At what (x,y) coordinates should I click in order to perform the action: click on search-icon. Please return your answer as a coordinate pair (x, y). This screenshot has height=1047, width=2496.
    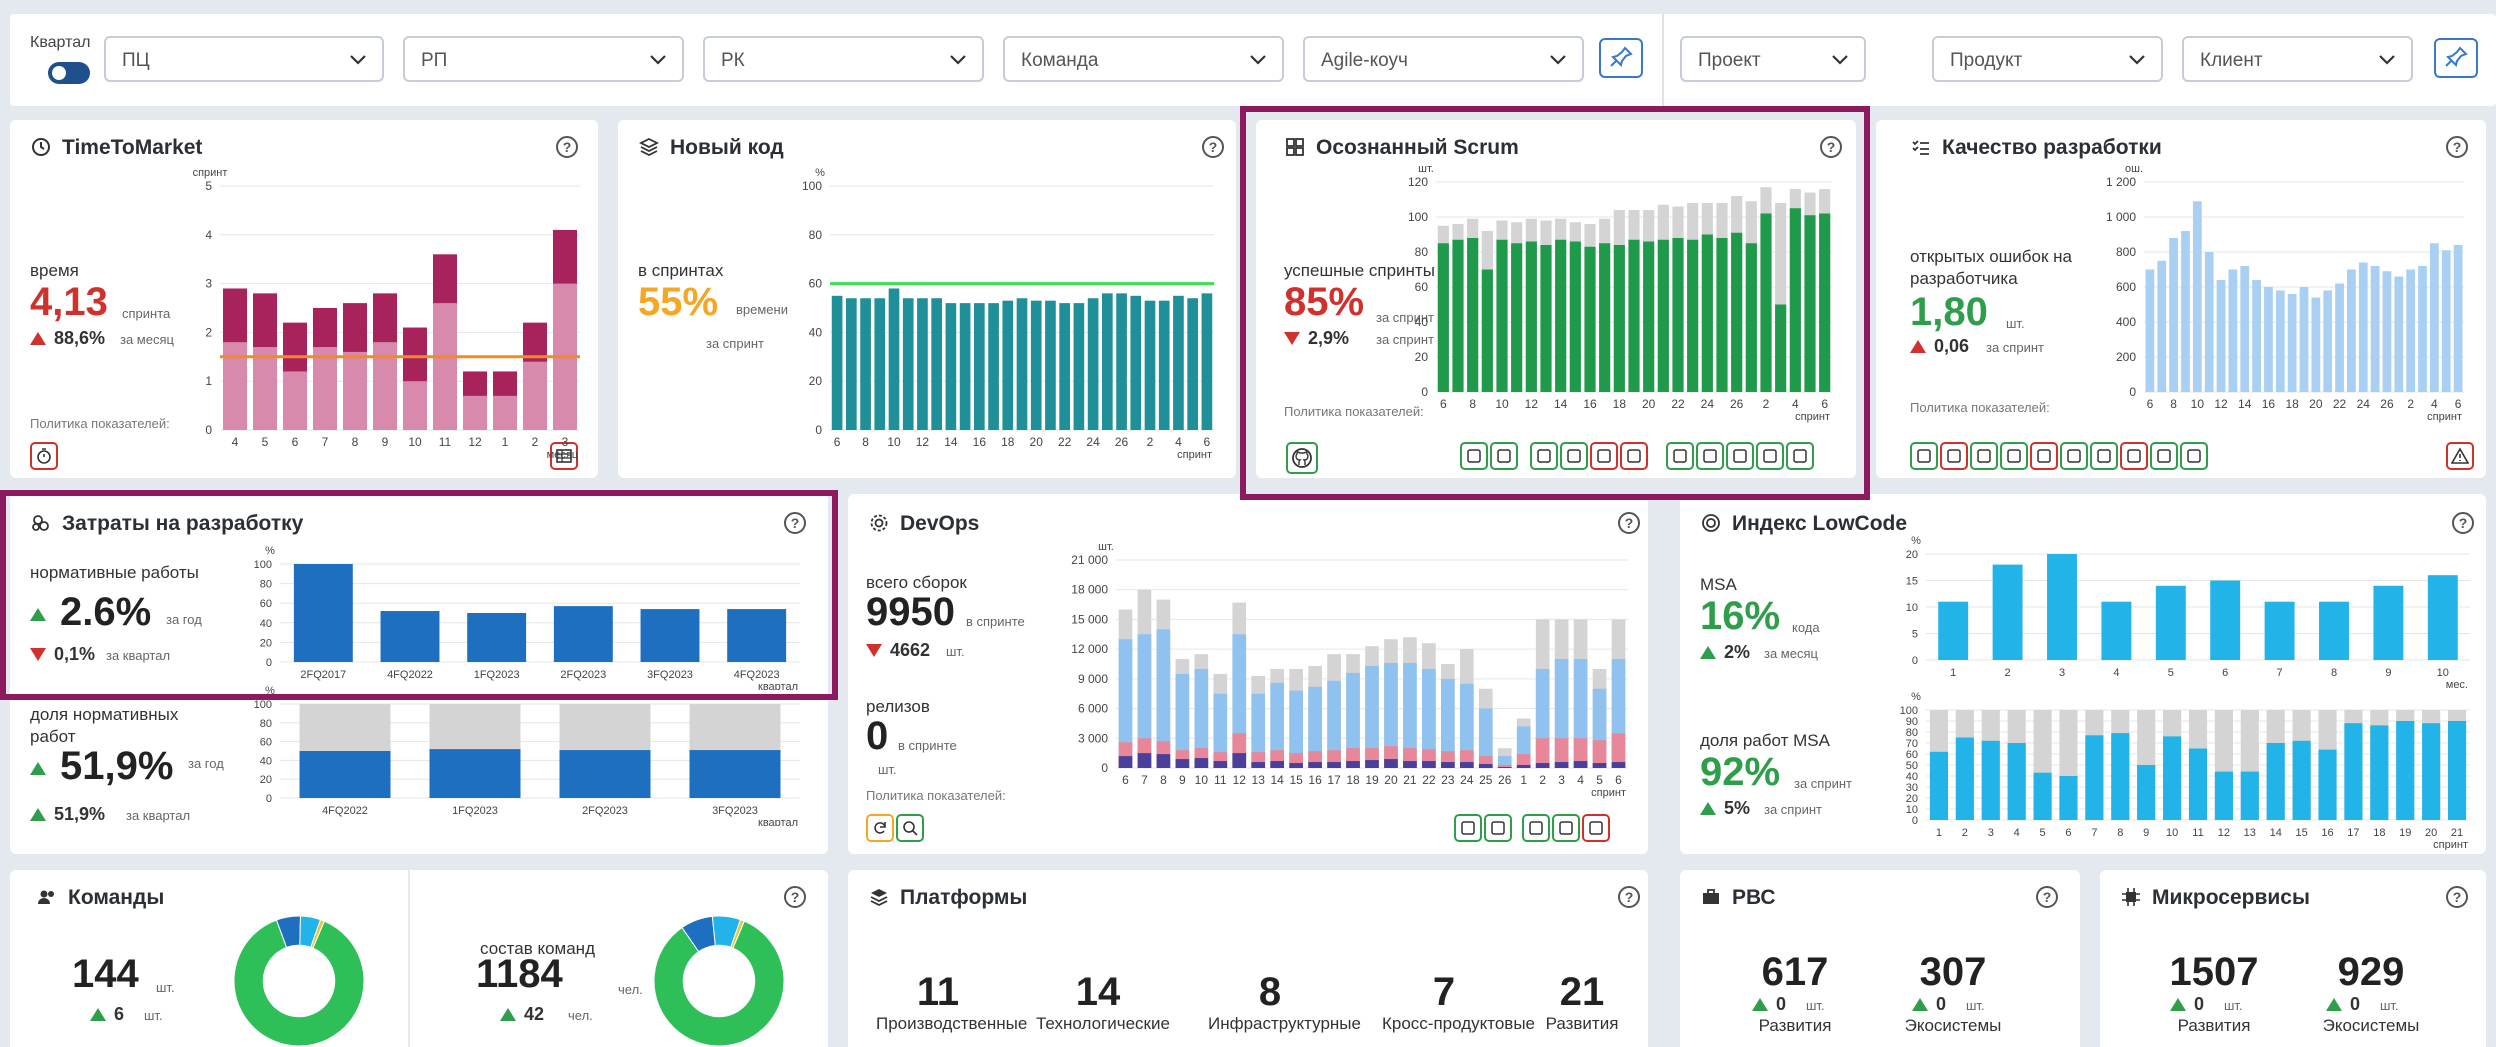
    Looking at the image, I should click on (910, 828).